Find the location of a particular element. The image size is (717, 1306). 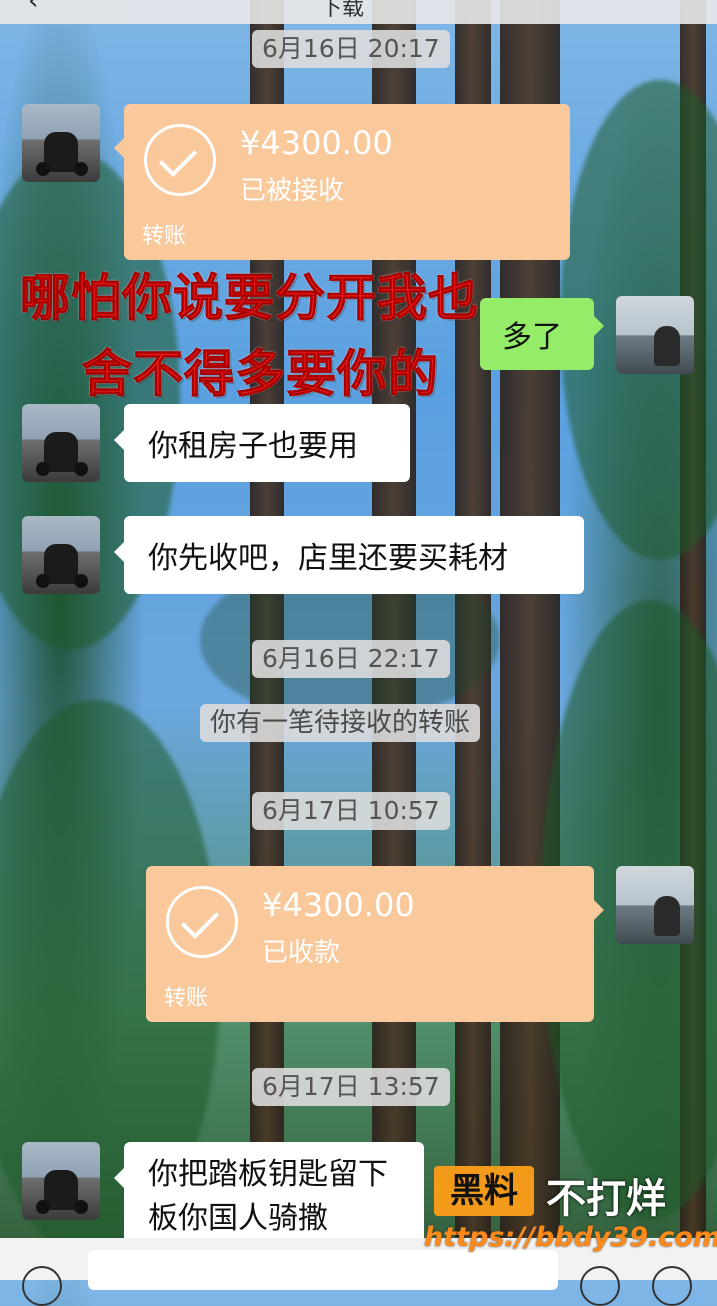

transfer-card: ¥4300.00 已被接收 转账 is located at coordinates (342, 182).